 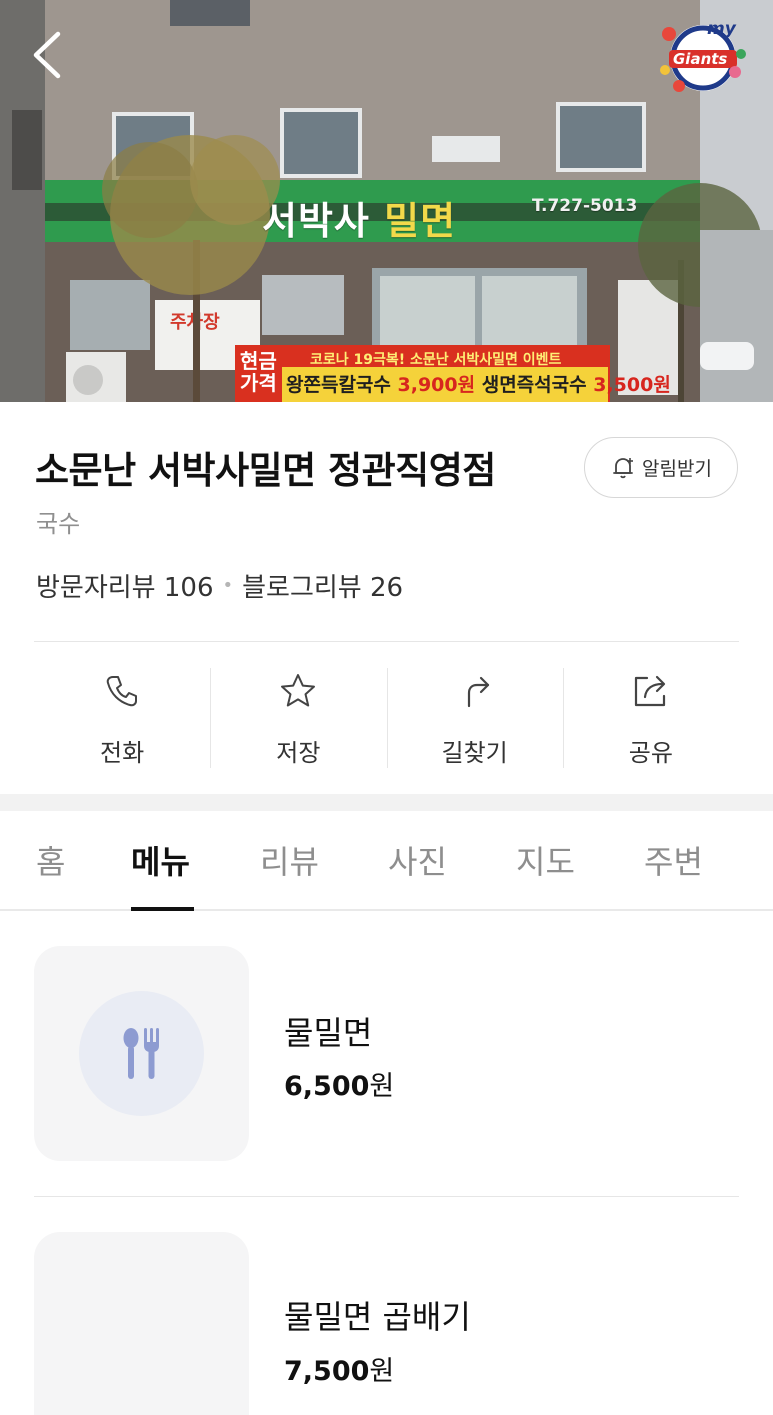 I want to click on sign-store-name: 서박사 밀면, so click(x=359, y=221).